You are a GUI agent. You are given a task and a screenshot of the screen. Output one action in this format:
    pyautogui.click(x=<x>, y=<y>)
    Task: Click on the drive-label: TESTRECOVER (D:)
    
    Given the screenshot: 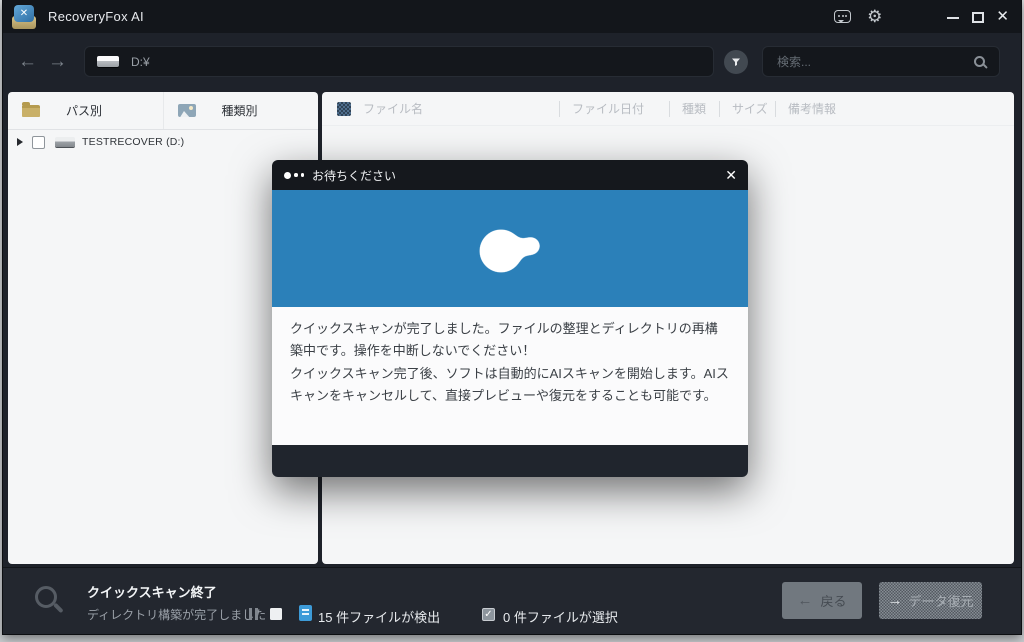 What is the action you would take?
    pyautogui.click(x=133, y=142)
    